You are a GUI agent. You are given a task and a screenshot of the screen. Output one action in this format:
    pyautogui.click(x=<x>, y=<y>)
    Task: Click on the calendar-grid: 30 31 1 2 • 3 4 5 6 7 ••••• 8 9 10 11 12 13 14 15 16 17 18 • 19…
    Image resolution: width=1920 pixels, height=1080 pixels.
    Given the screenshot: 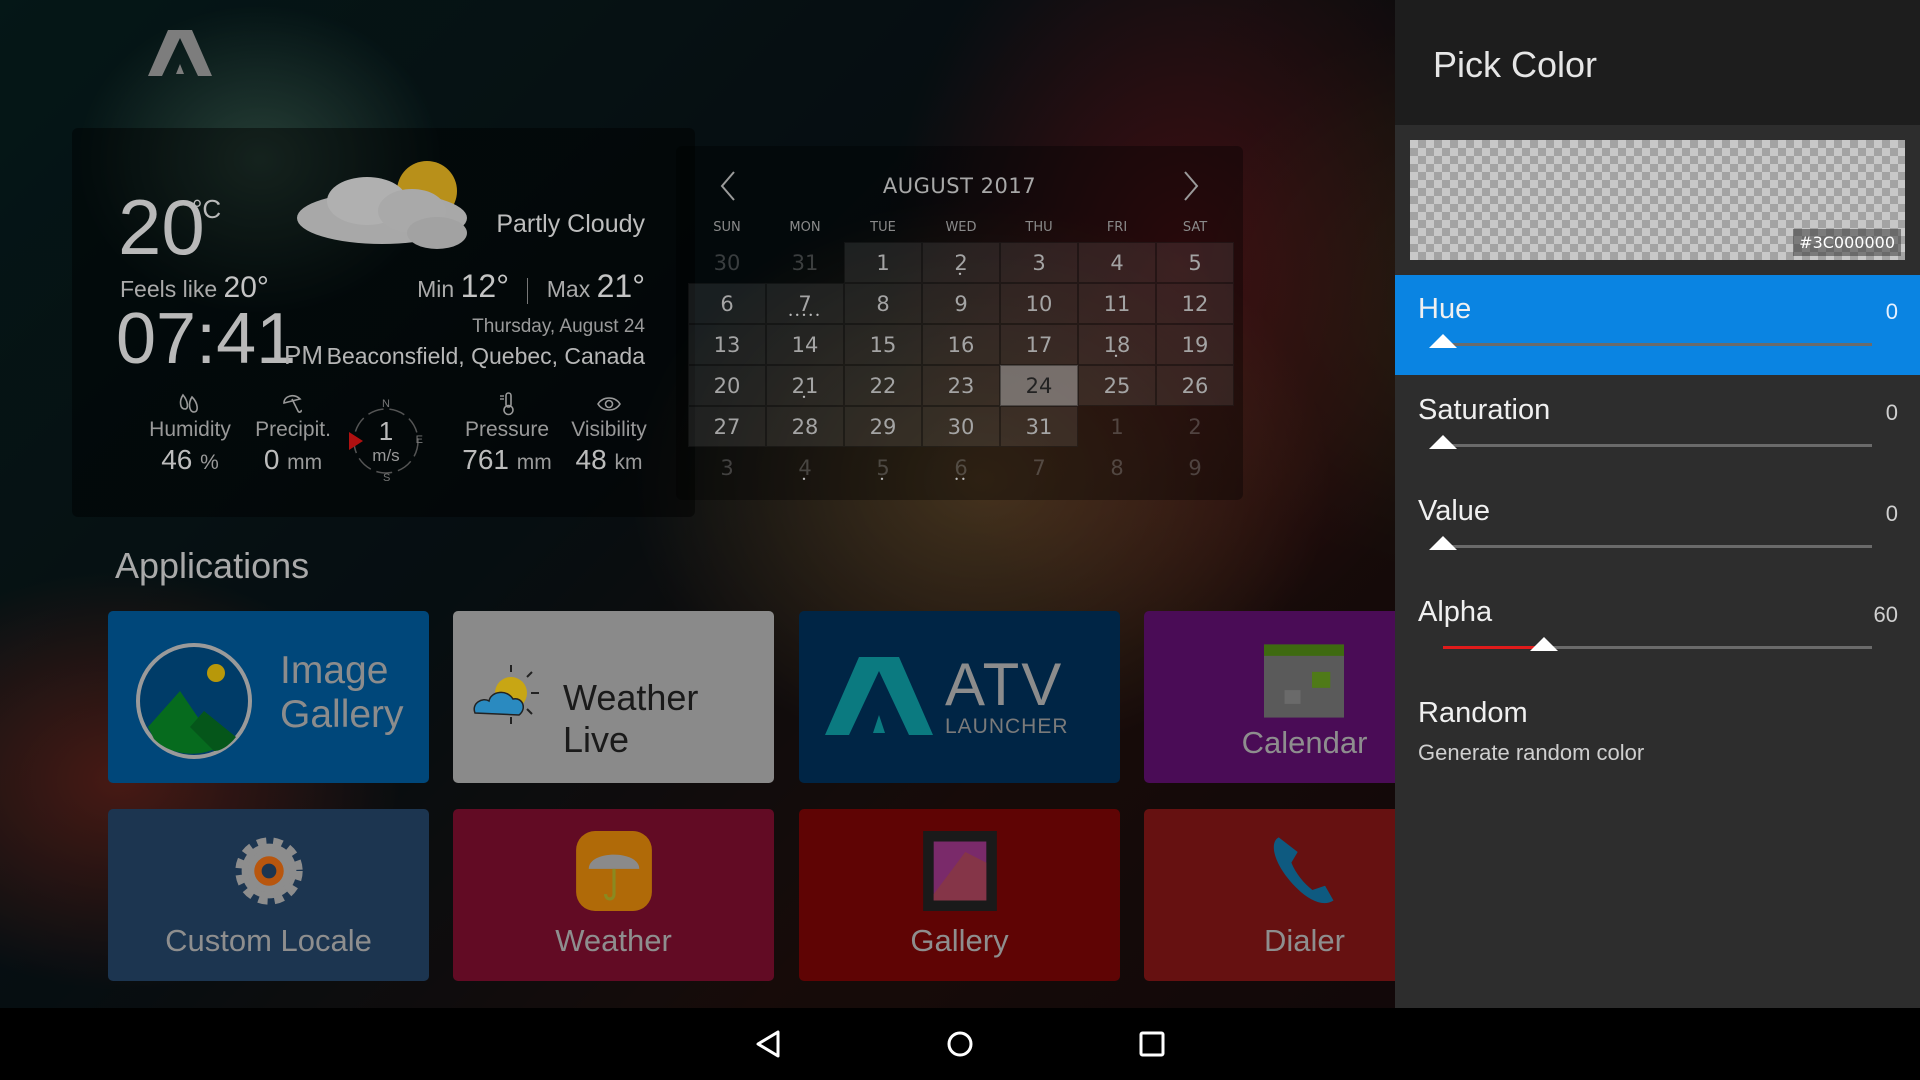 What is the action you would take?
    pyautogui.click(x=961, y=365)
    